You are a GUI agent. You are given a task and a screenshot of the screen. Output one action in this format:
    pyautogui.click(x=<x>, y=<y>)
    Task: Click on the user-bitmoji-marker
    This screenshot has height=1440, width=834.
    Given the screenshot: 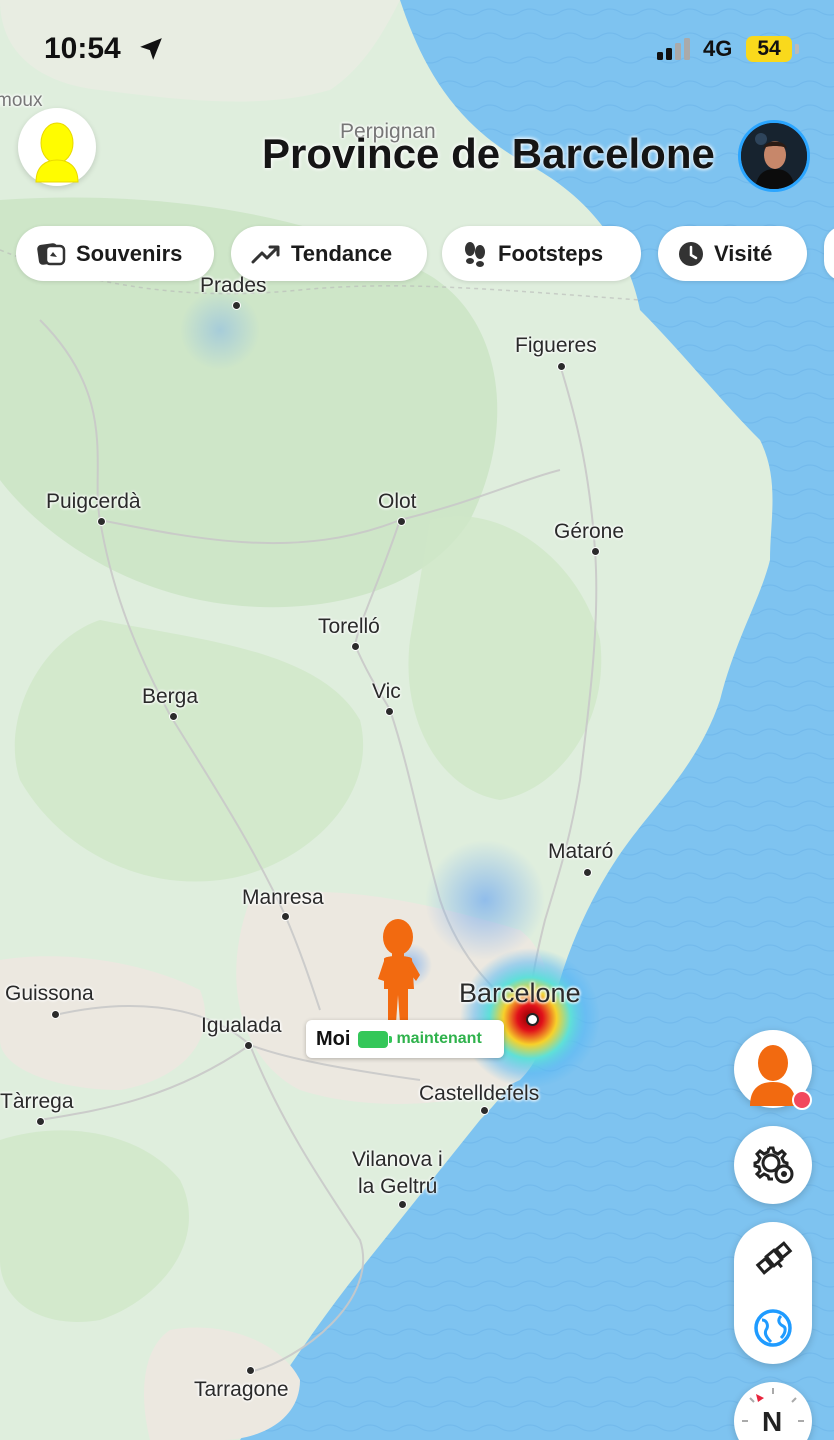 What is the action you would take?
    pyautogui.click(x=402, y=971)
    